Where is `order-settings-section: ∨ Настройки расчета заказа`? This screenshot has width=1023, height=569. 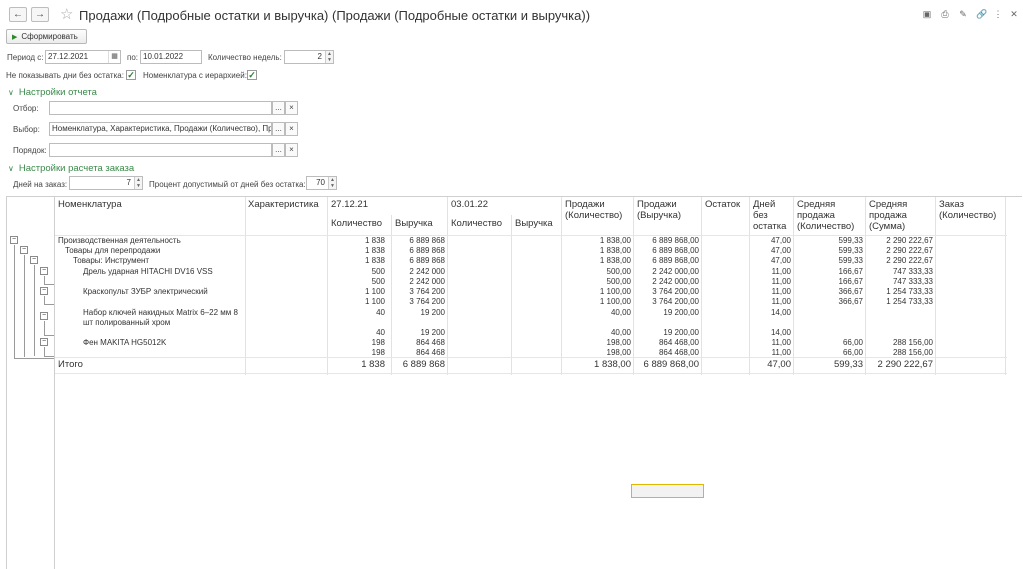 order-settings-section: ∨ Настройки расчета заказа is located at coordinates (71, 168).